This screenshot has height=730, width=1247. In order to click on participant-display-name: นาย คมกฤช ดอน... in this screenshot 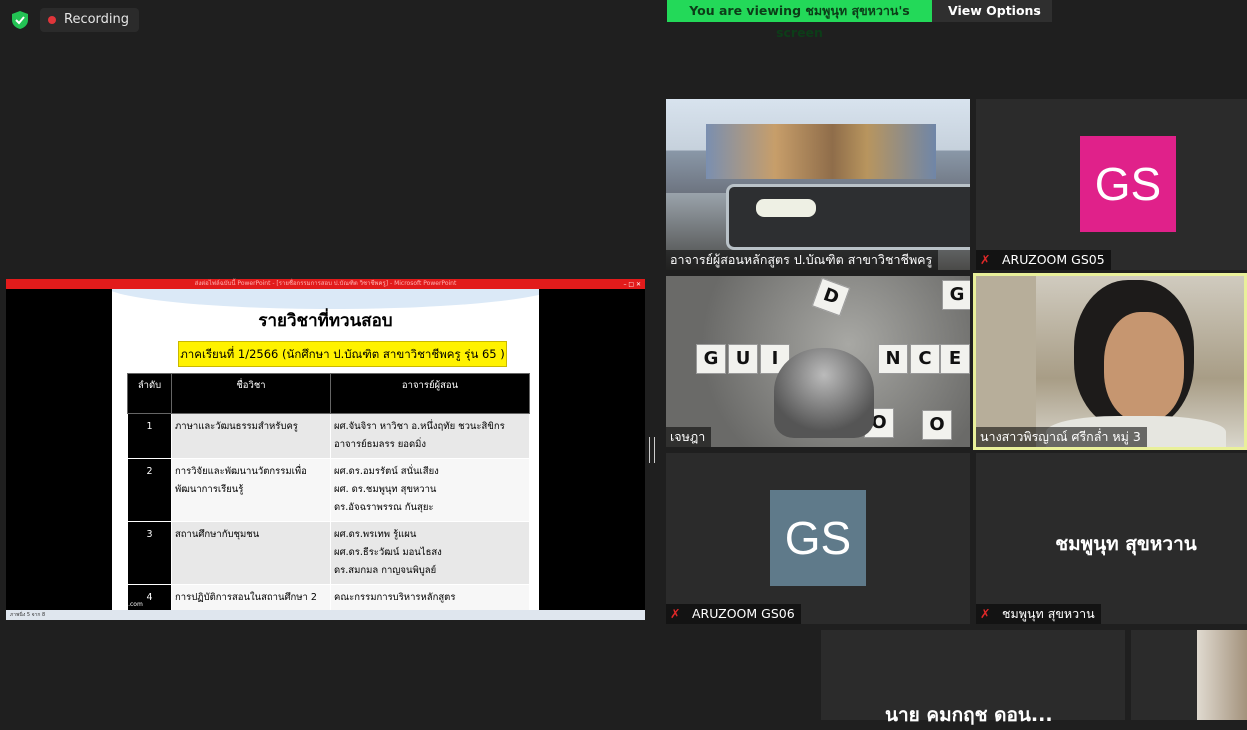, I will do `click(969, 715)`.